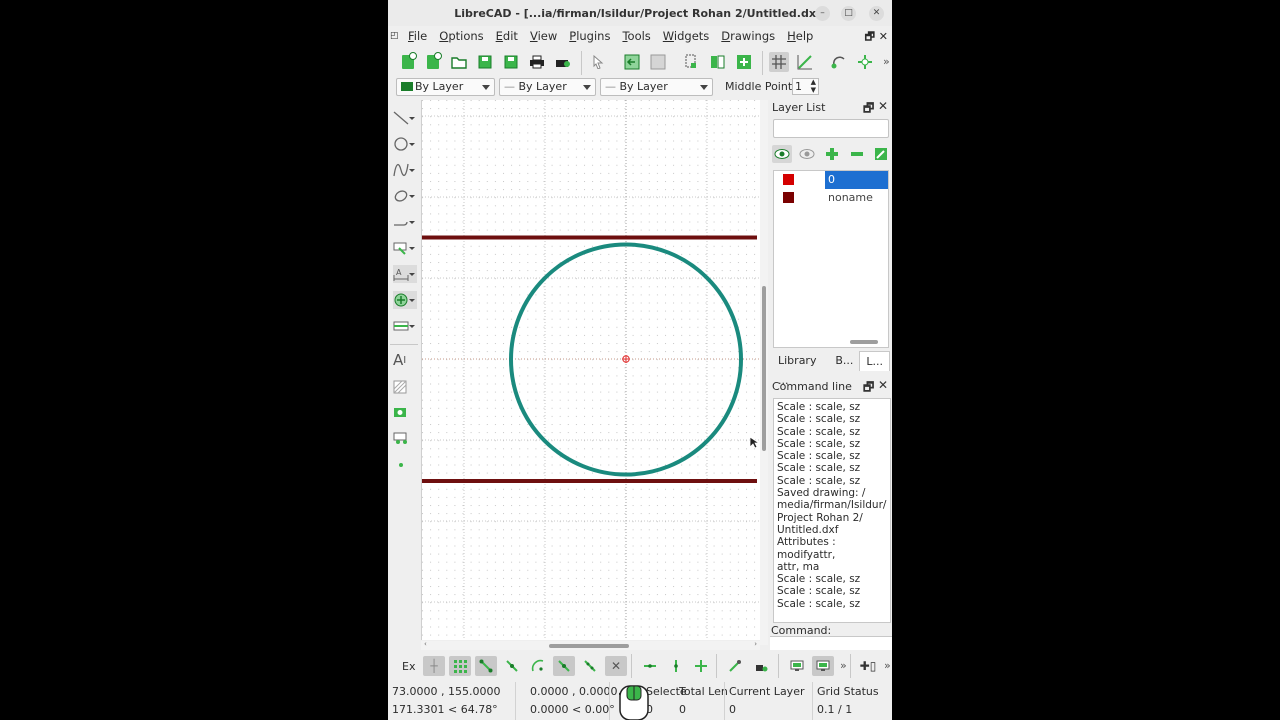 This screenshot has width=1280, height=720. Describe the element at coordinates (405, 438) in the screenshot. I see `block-tool-icon` at that location.